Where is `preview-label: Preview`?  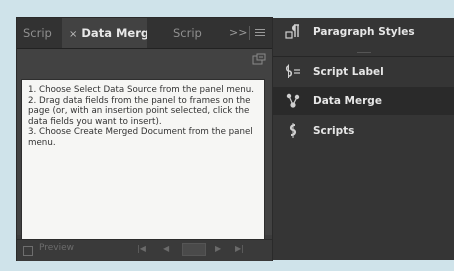
preview-label: Preview is located at coordinates (57, 248).